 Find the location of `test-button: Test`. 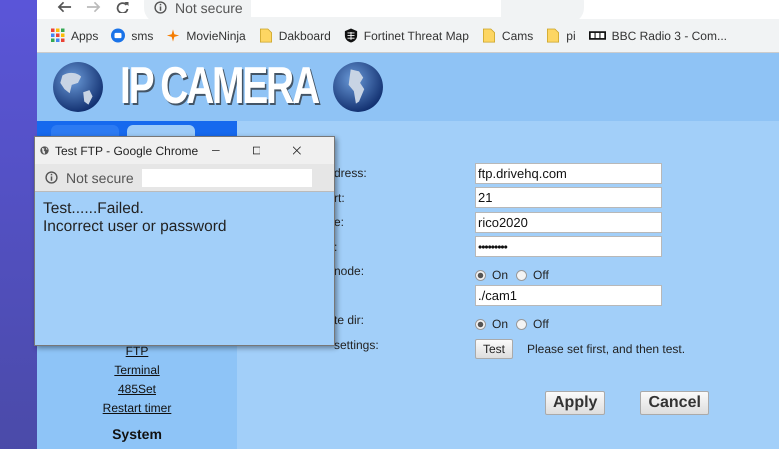

test-button: Test is located at coordinates (494, 348).